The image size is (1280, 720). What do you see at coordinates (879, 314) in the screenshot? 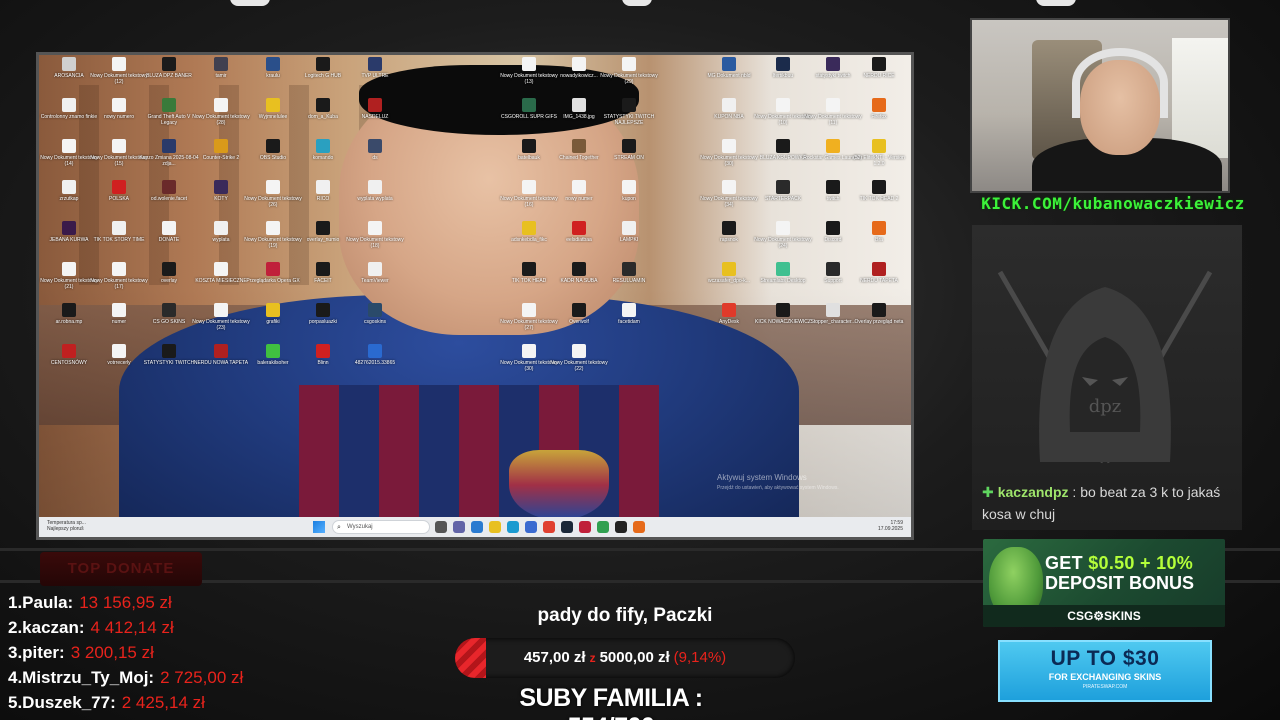
I see `desktop-icon: Overlay przegląd neta` at bounding box center [879, 314].